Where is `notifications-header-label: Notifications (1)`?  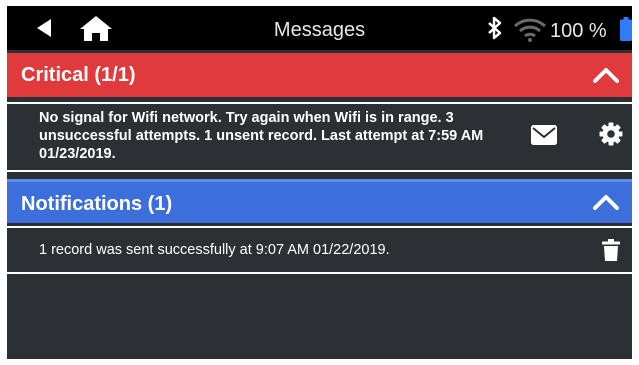
notifications-header-label: Notifications (1) is located at coordinates (97, 204).